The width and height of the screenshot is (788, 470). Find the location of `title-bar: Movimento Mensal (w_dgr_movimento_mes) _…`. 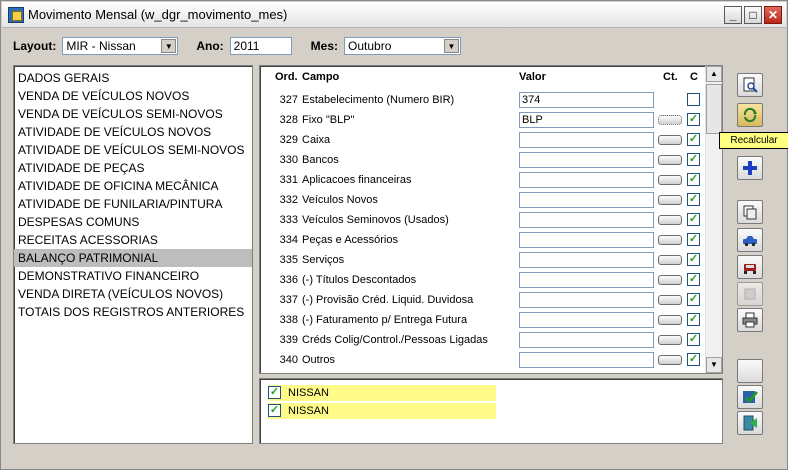

title-bar: Movimento Mensal (w_dgr_movimento_mes) _… is located at coordinates (394, 15).